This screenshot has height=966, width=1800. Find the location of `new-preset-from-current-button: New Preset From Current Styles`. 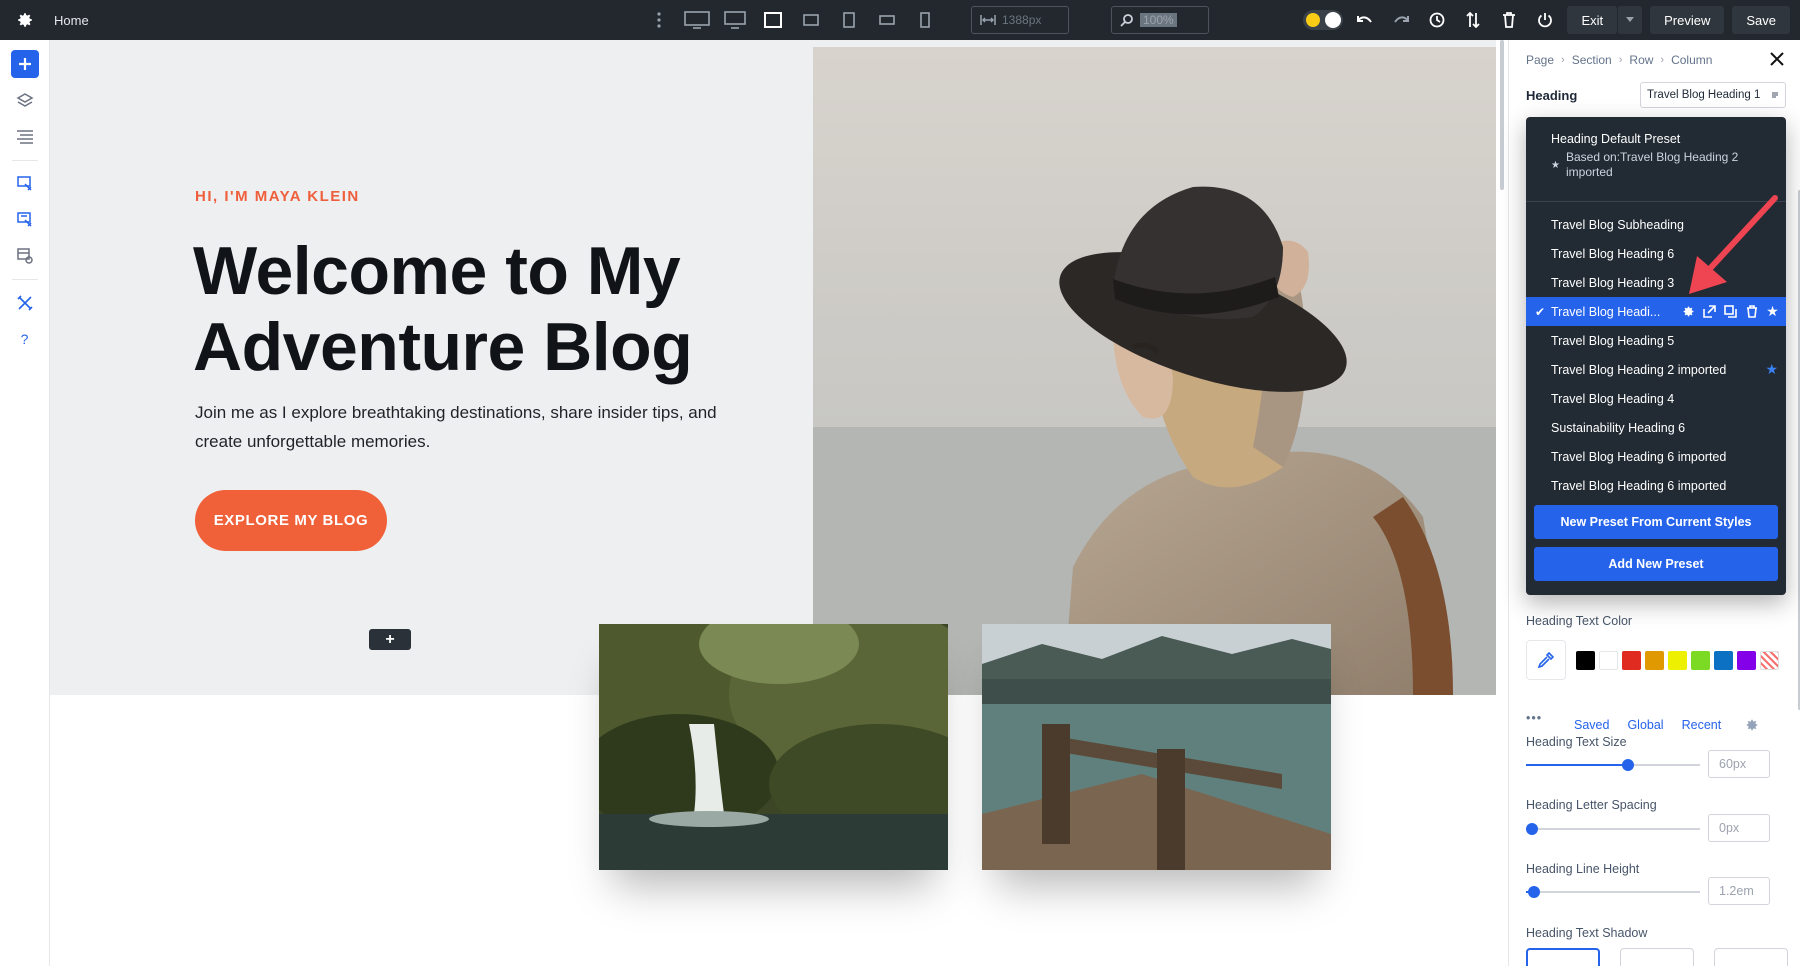

new-preset-from-current-button: New Preset From Current Styles is located at coordinates (1656, 522).